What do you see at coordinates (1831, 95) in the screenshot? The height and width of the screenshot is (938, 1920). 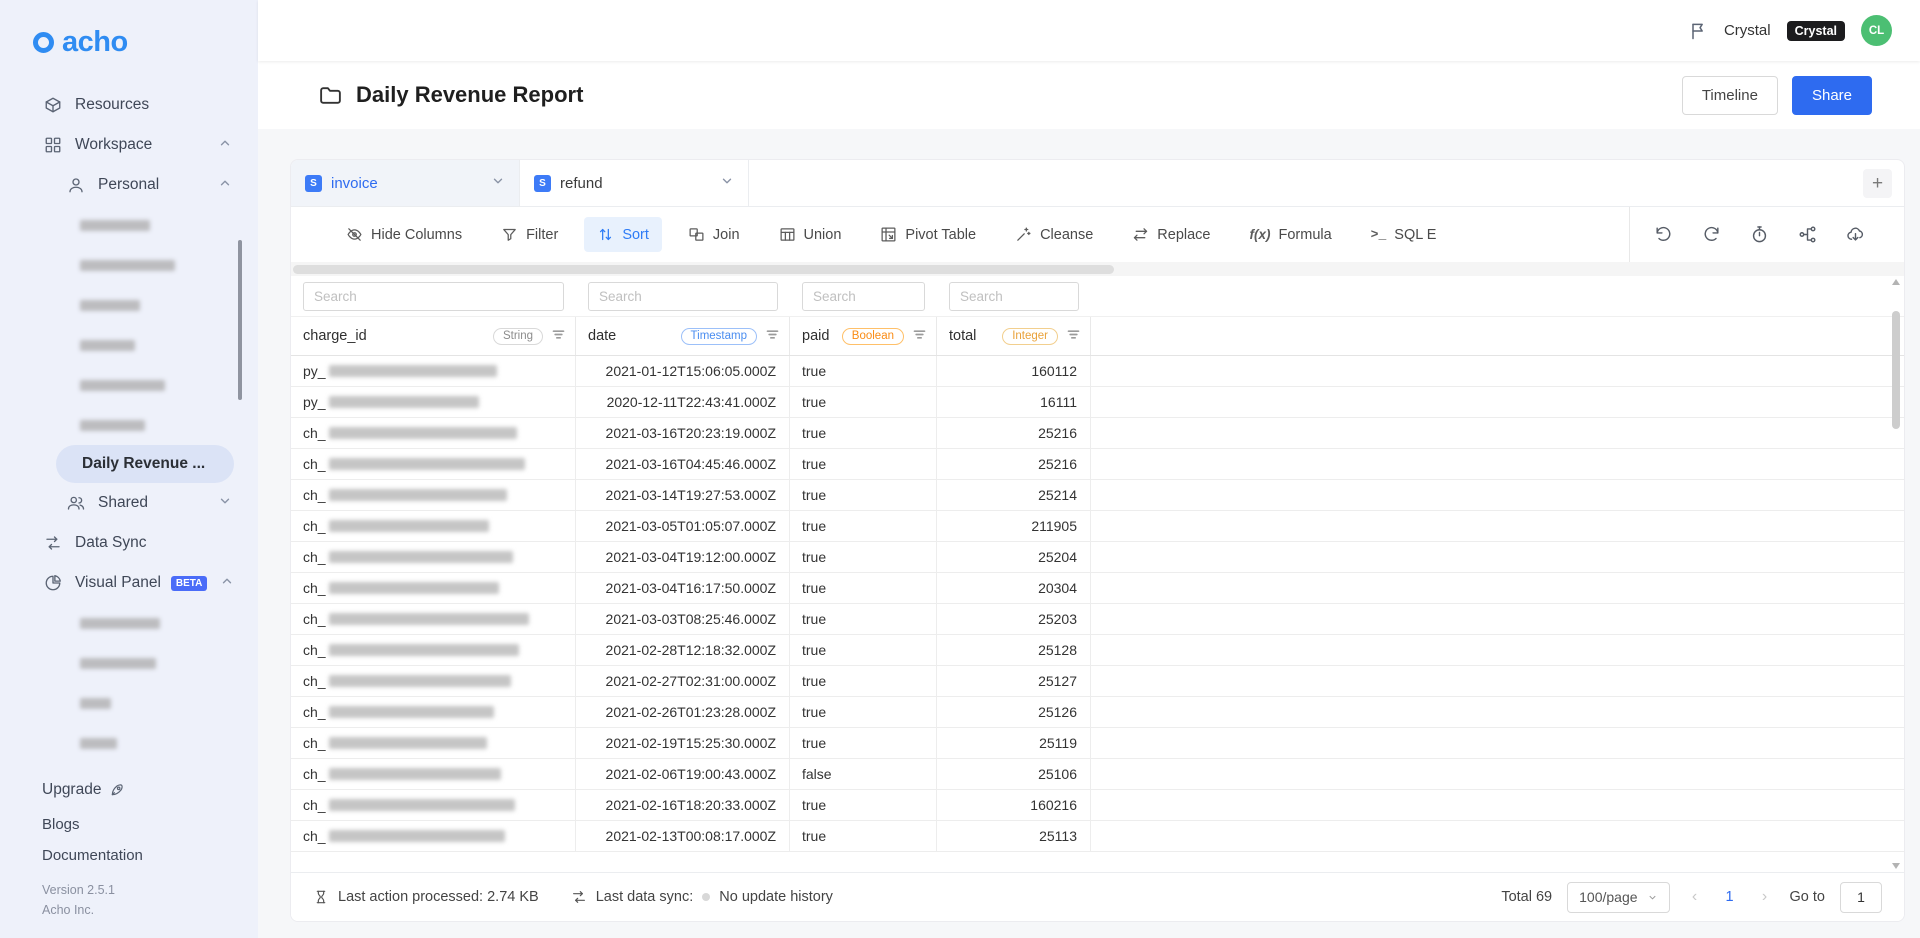 I see `share-button: Share` at bounding box center [1831, 95].